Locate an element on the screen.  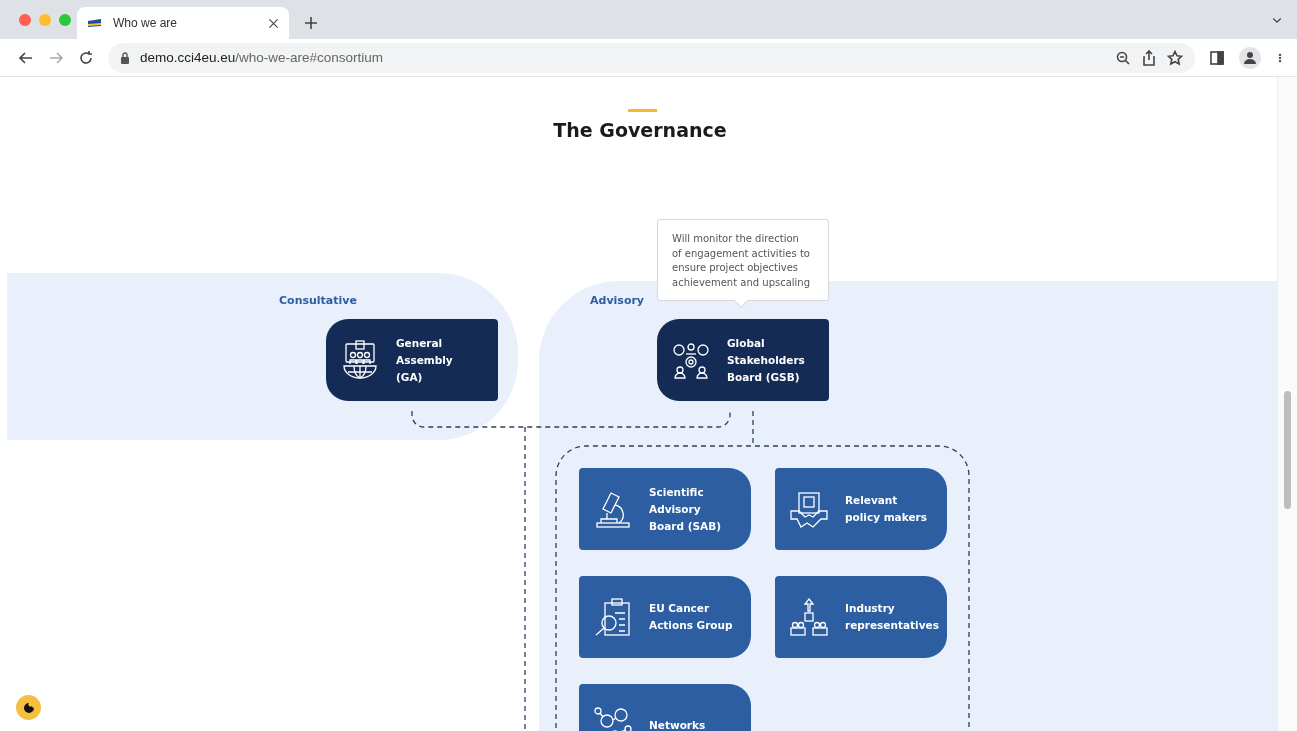
cookie-button is located at coordinates (28, 707).